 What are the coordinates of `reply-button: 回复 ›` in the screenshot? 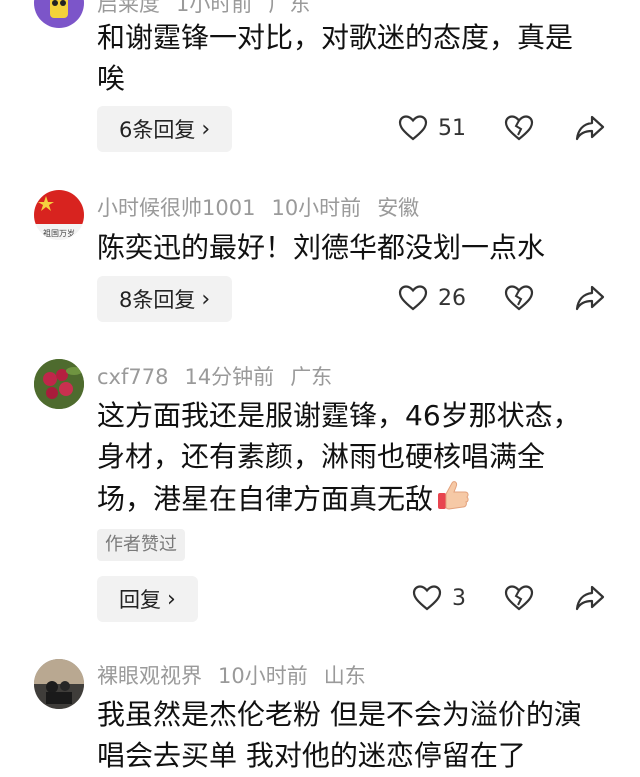 It's located at (147, 599).